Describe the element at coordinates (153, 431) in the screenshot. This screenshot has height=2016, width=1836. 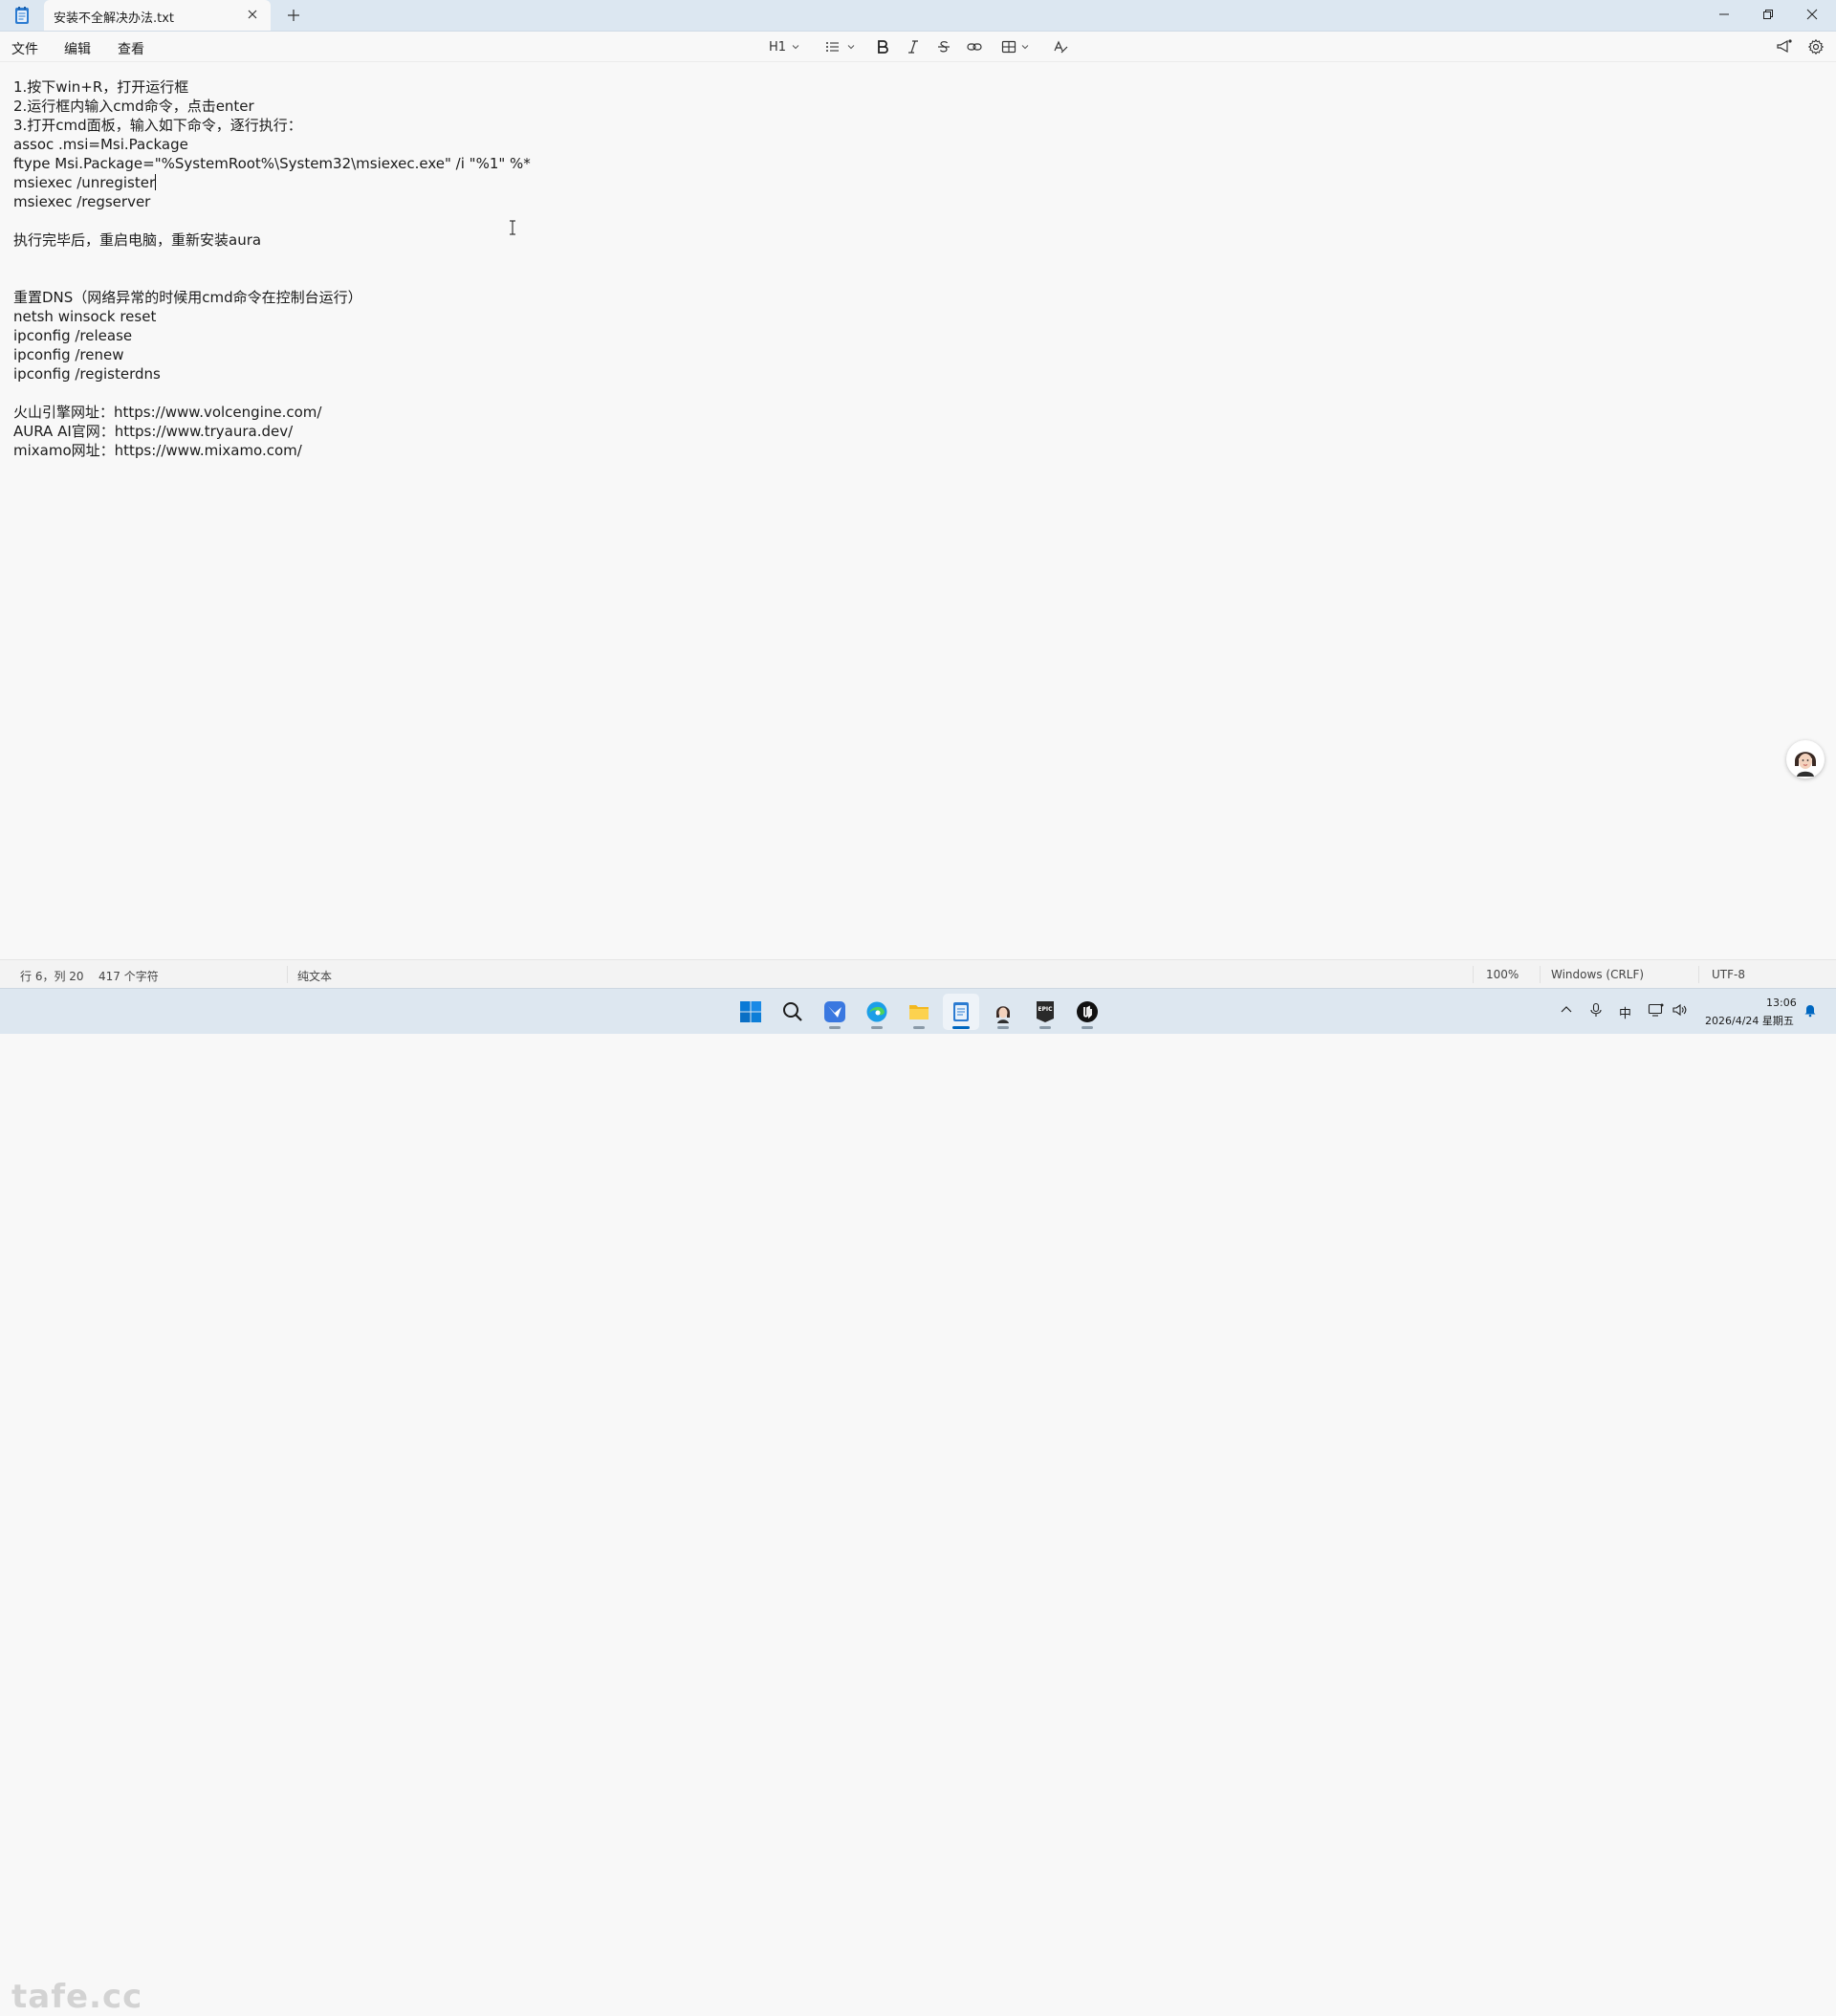
I see `editor-line: AURA AI官网：https://www.tryaura.dev/` at that location.